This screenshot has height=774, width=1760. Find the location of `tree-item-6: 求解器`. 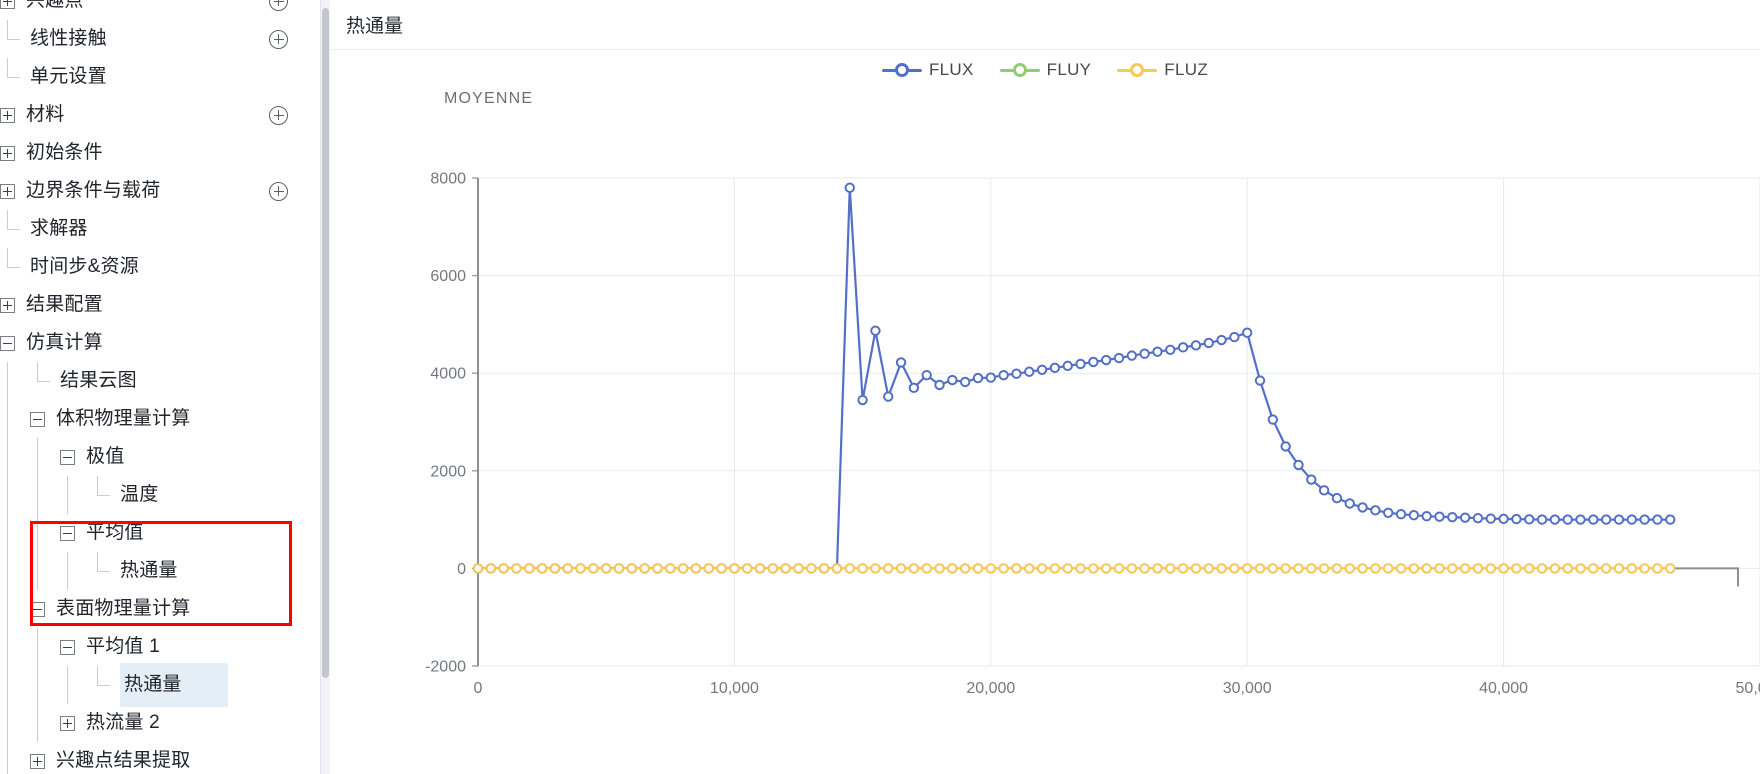

tree-item-6: 求解器 is located at coordinates (165, 229).